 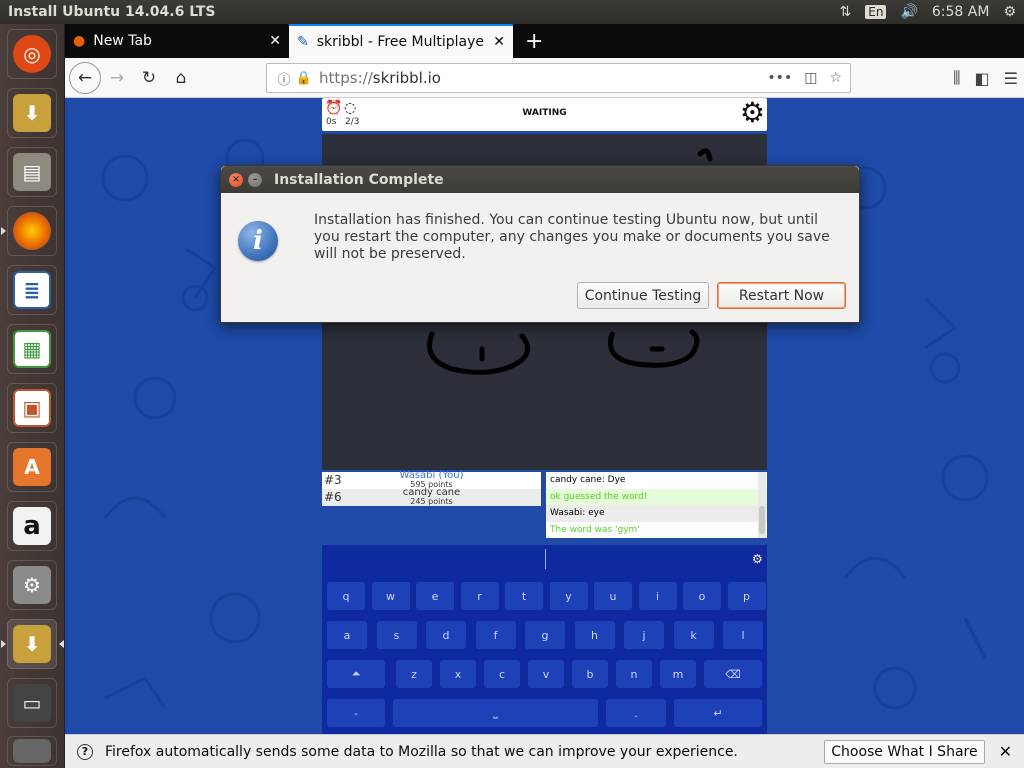 What do you see at coordinates (149, 78) in the screenshot?
I see `reload-button: ↻` at bounding box center [149, 78].